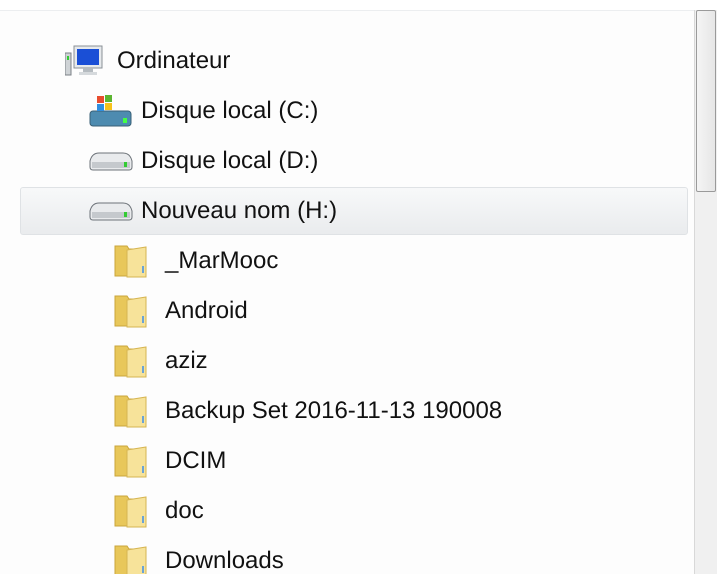  I want to click on tree-item-label: doc, so click(184, 511).